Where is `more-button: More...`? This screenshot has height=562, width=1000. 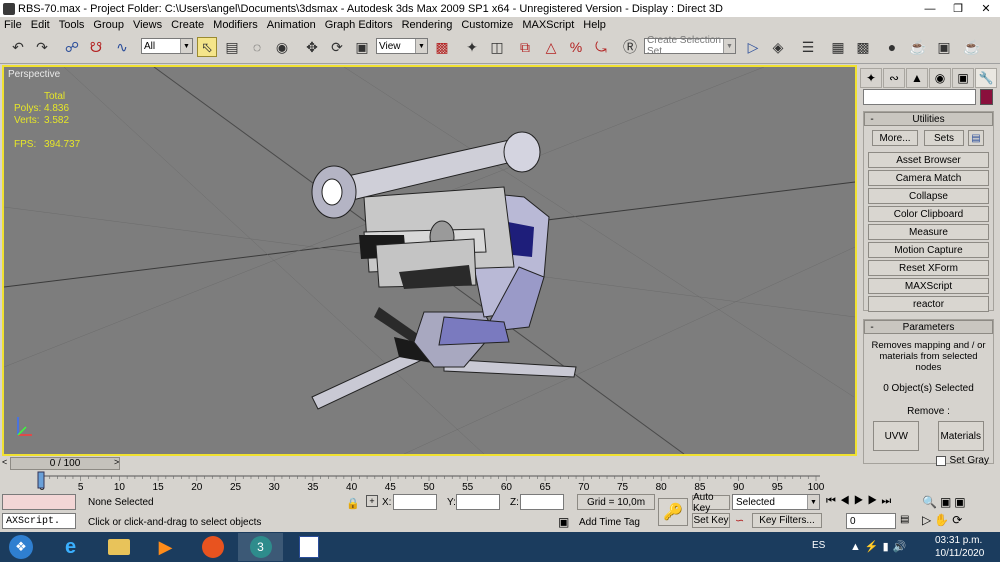
more-button: More... is located at coordinates (895, 138).